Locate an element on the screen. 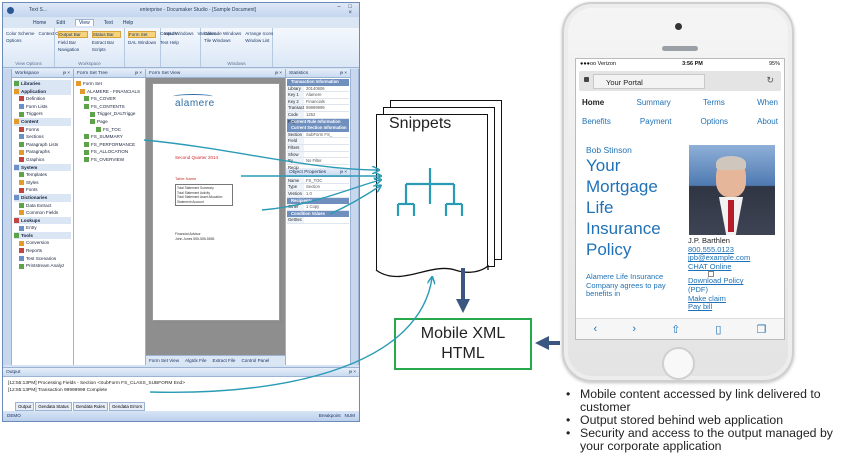 The height and width of the screenshot is (469, 859). navy-arrows is located at coordinates (508, 309).